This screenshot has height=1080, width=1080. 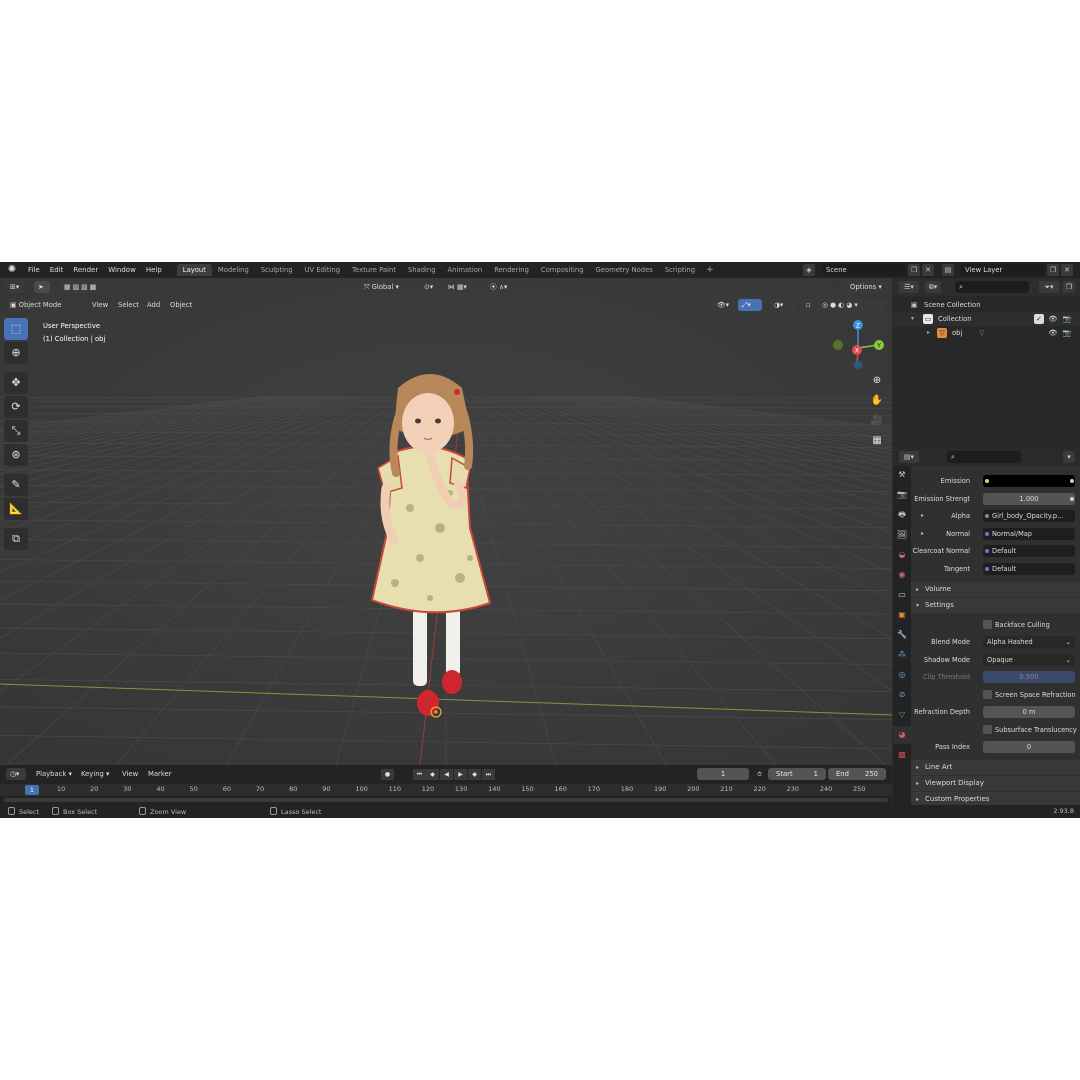 I want to click on jump-end-icon: ⏭, so click(x=488, y=774).